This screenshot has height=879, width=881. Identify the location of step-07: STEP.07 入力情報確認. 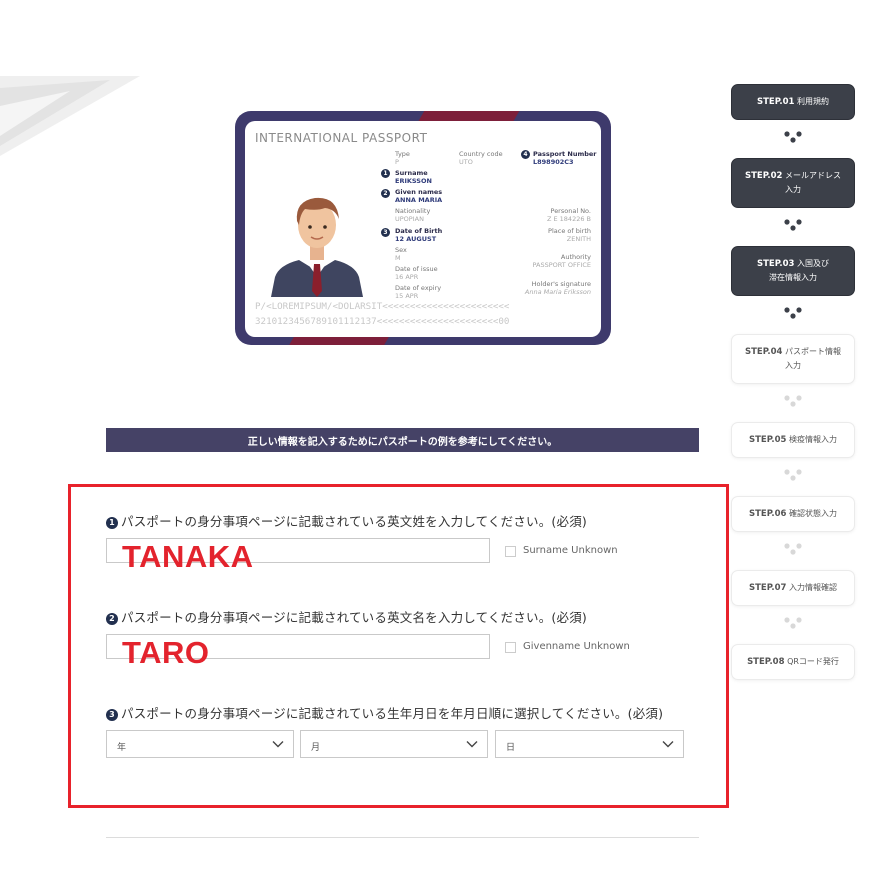
(793, 588).